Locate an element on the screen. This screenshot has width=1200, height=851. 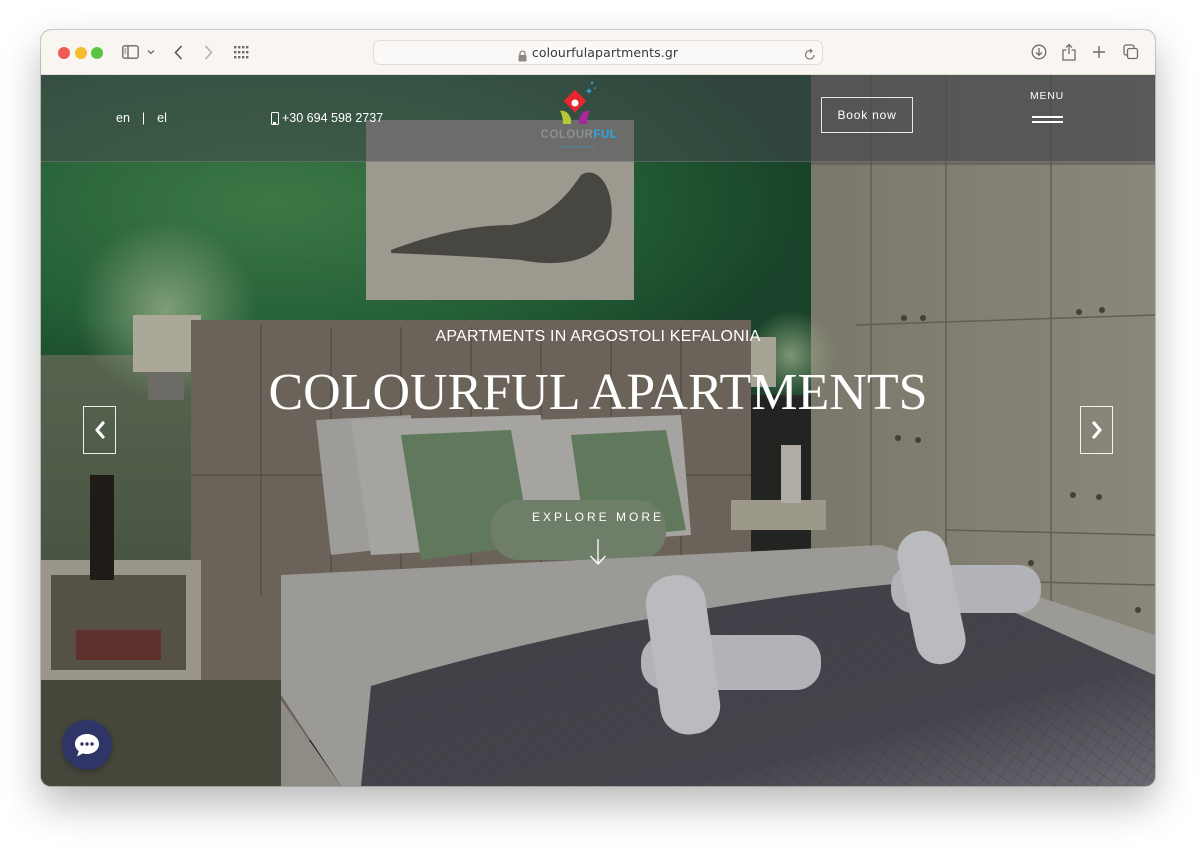
sidebar-icon is located at coordinates (130, 52).